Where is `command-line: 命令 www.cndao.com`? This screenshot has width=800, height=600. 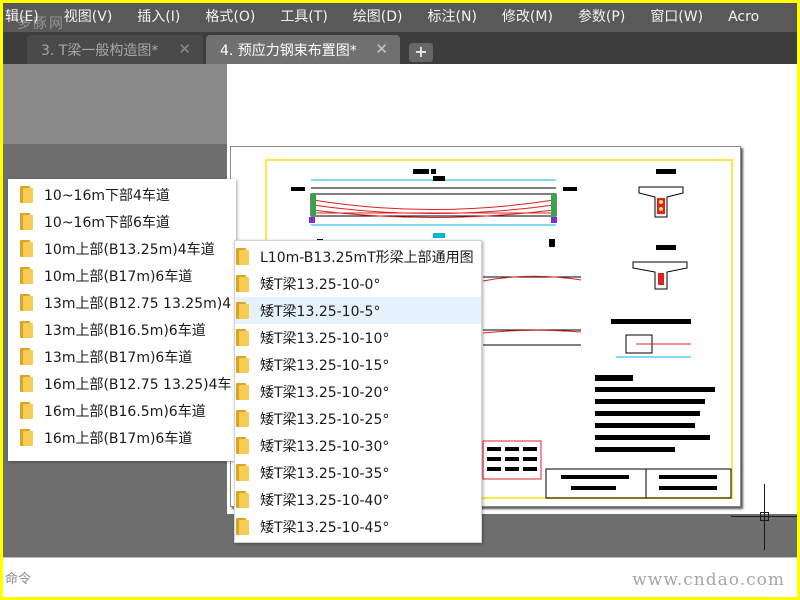 command-line: 命令 www.cndao.com is located at coordinates (400, 577).